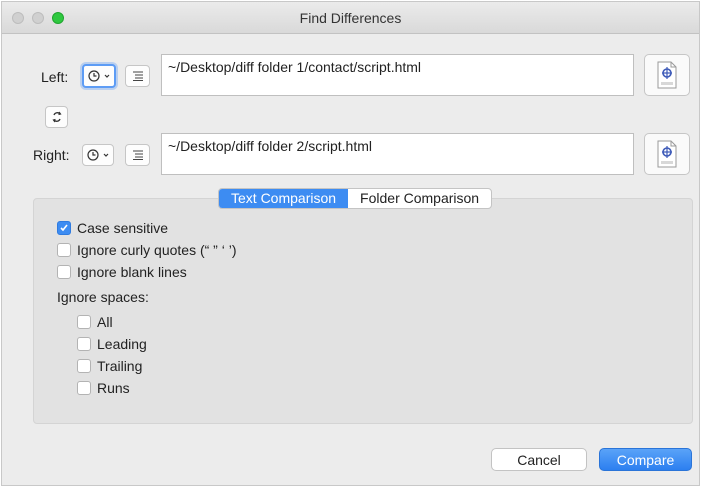 Image resolution: width=701 pixels, height=488 pixels. I want to click on left-choose-file-button, so click(667, 75).